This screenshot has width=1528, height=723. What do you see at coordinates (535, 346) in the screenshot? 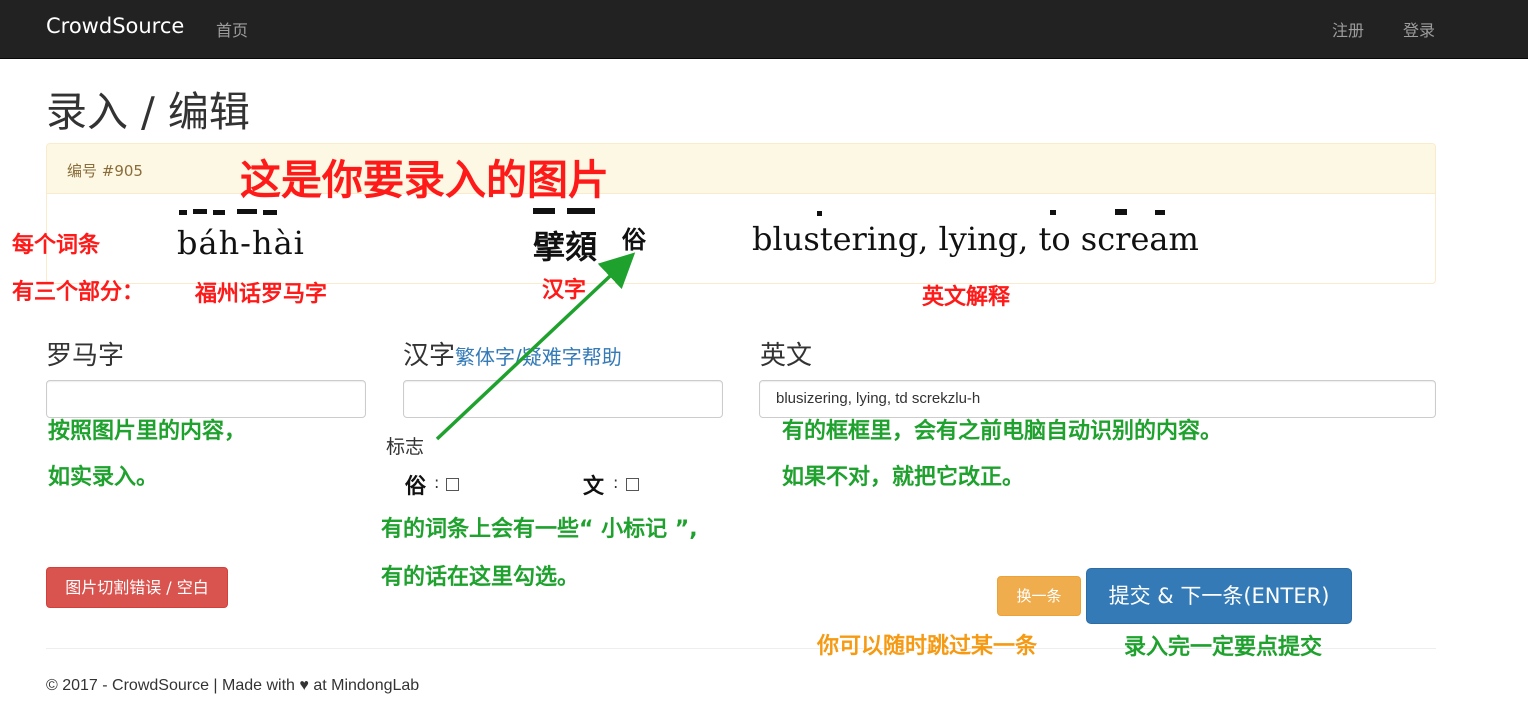
I see `annotation-arrow` at bounding box center [535, 346].